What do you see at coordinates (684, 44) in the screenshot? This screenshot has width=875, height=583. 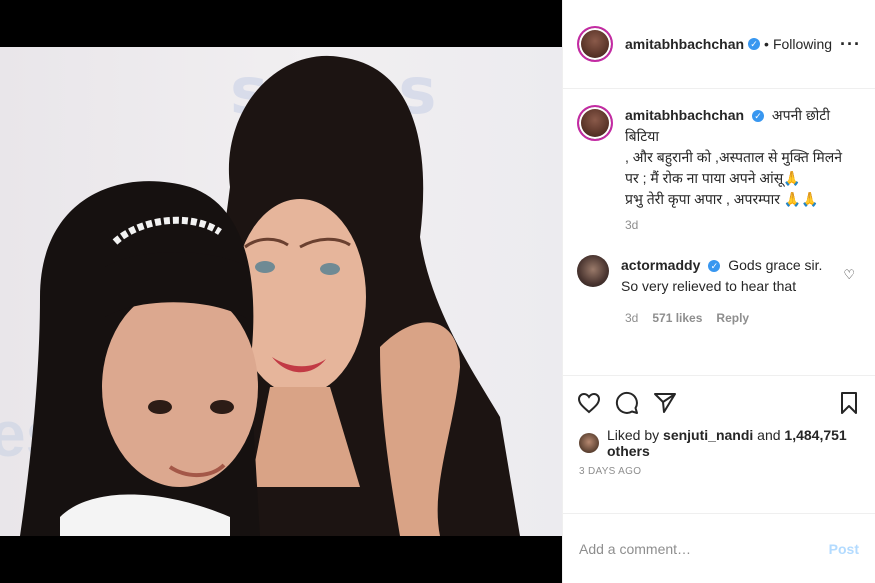 I see `author-username: amitabhbachchan` at bounding box center [684, 44].